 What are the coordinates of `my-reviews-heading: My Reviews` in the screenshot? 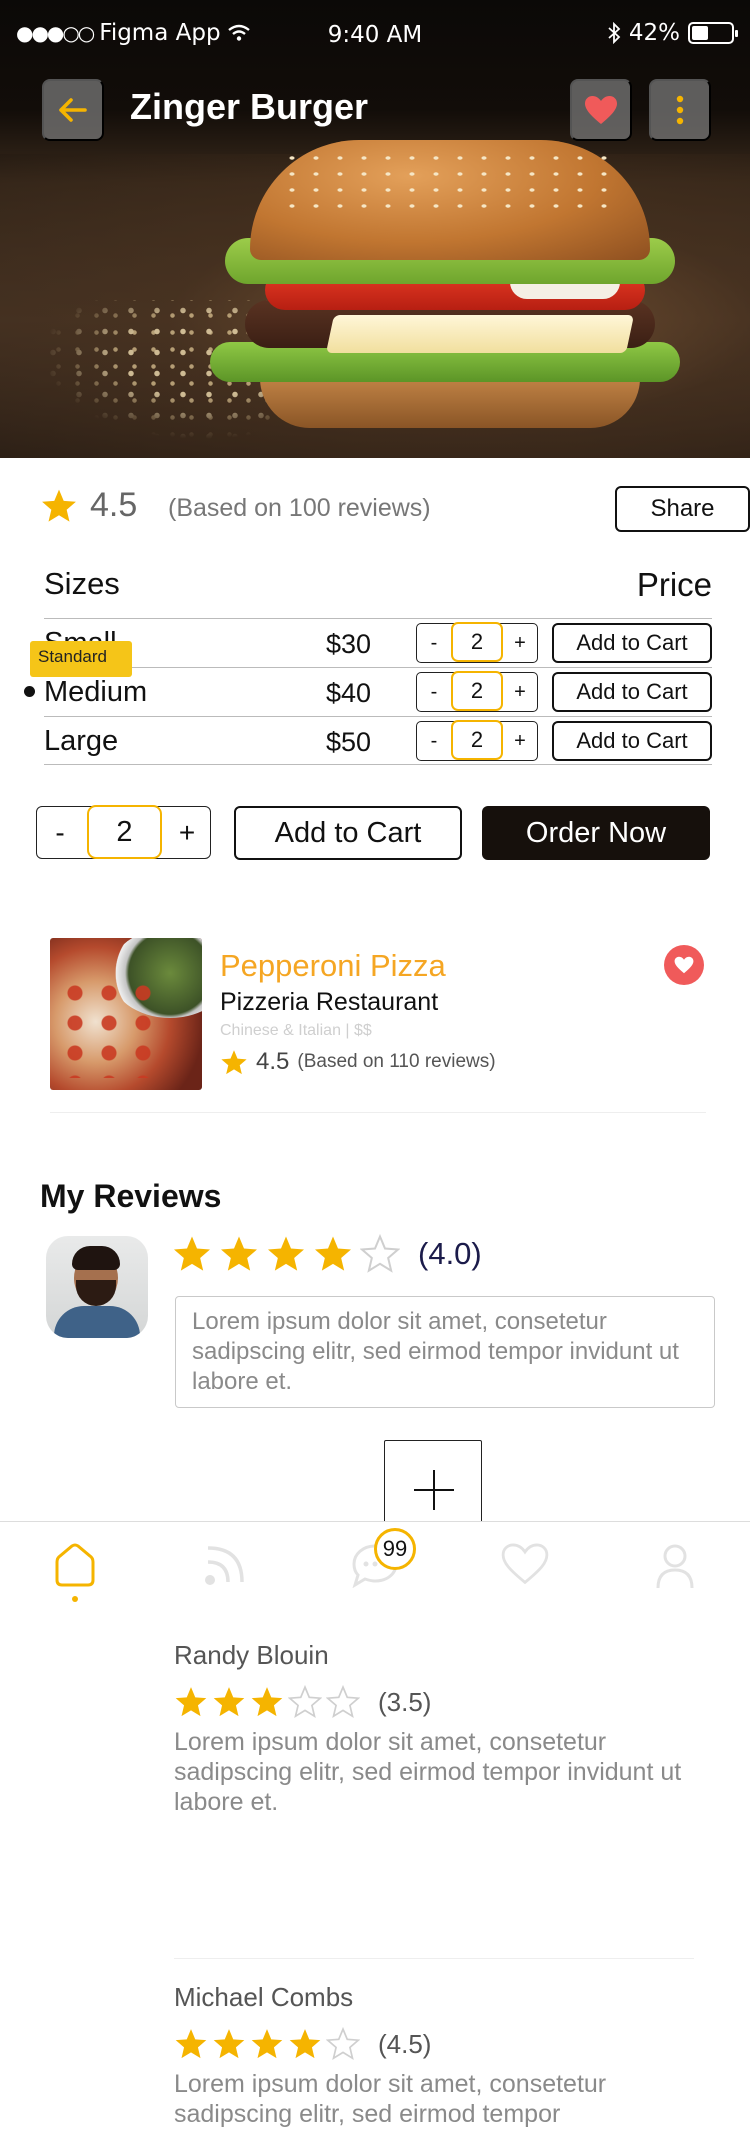 It's located at (131, 1196).